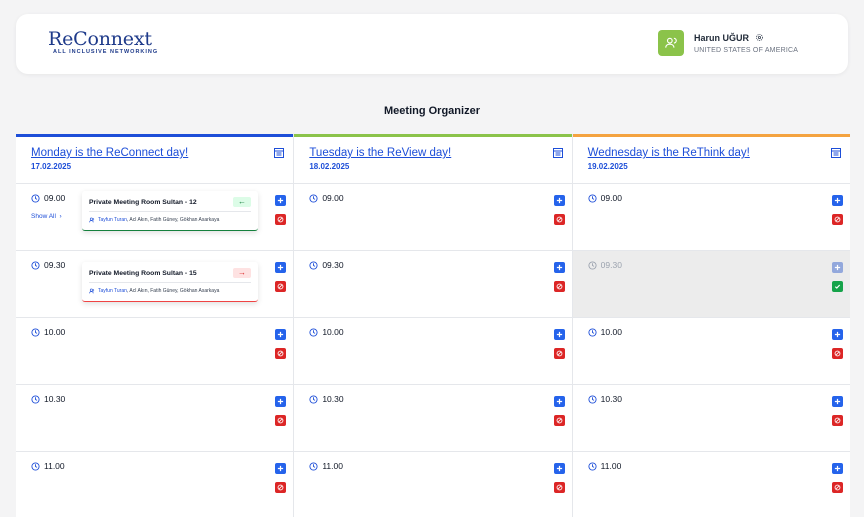  Describe the element at coordinates (154, 153) in the screenshot. I see `day-title-link: Monday is the ReConnect day!` at that location.